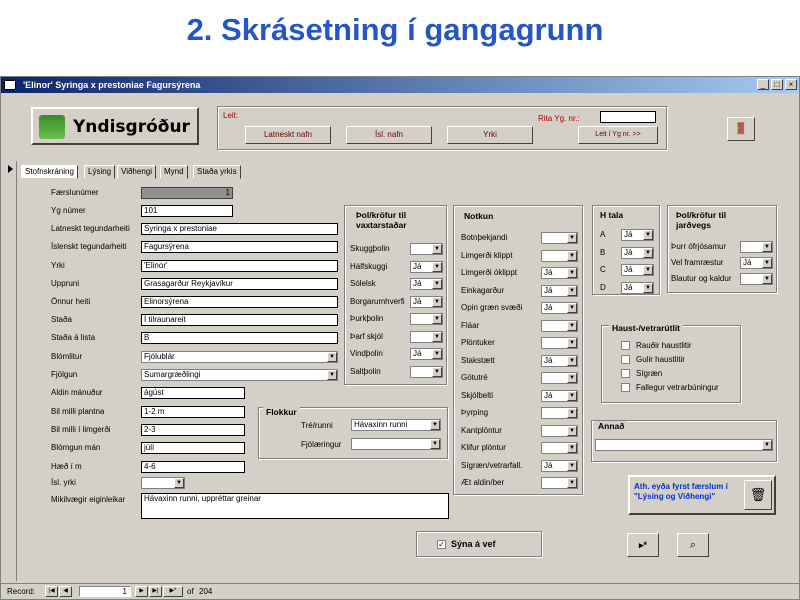 This screenshot has width=800, height=600. What do you see at coordinates (396, 444) in the screenshot?
I see `fjolaeringur-dropdown: ▼` at bounding box center [396, 444].